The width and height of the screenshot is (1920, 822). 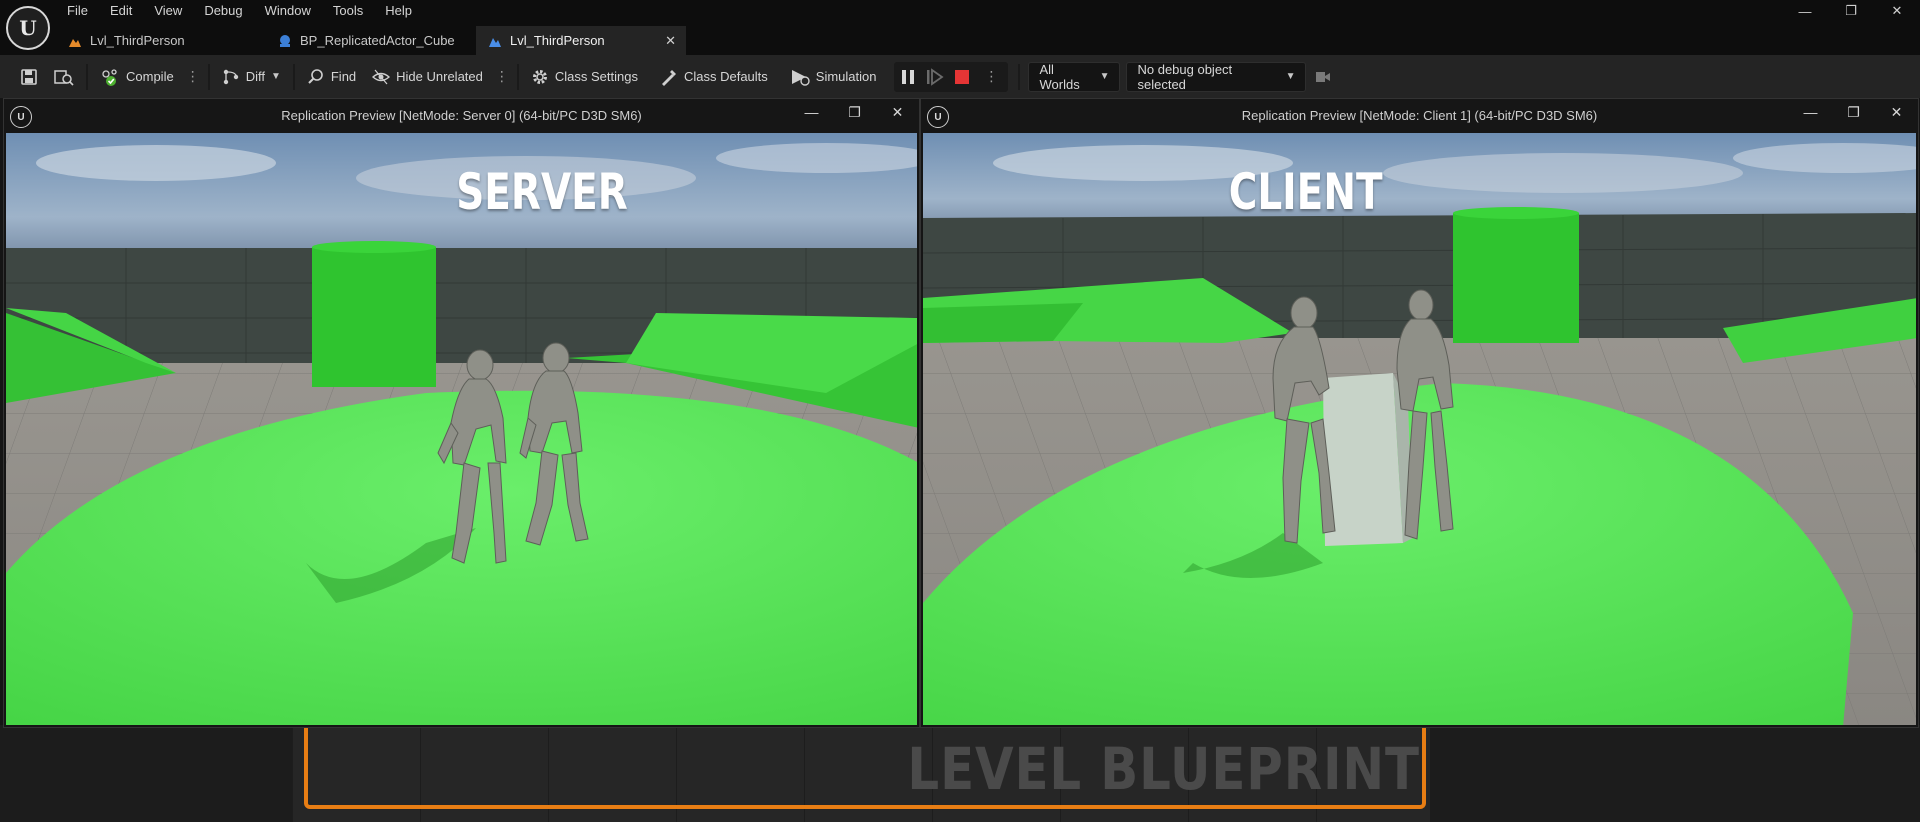 I want to click on client-window-controls: — ❐ ✕, so click(x=1853, y=112).